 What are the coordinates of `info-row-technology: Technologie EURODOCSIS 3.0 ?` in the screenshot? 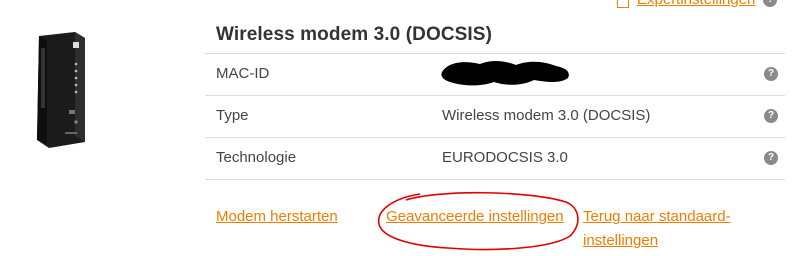 It's located at (495, 159).